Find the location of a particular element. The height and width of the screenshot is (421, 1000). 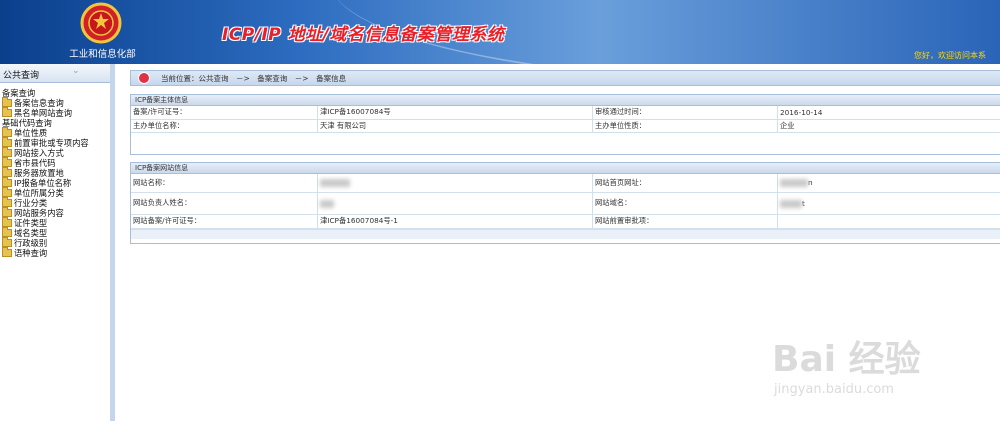

panel-title: ICP备案网站信息 is located at coordinates (565, 168).